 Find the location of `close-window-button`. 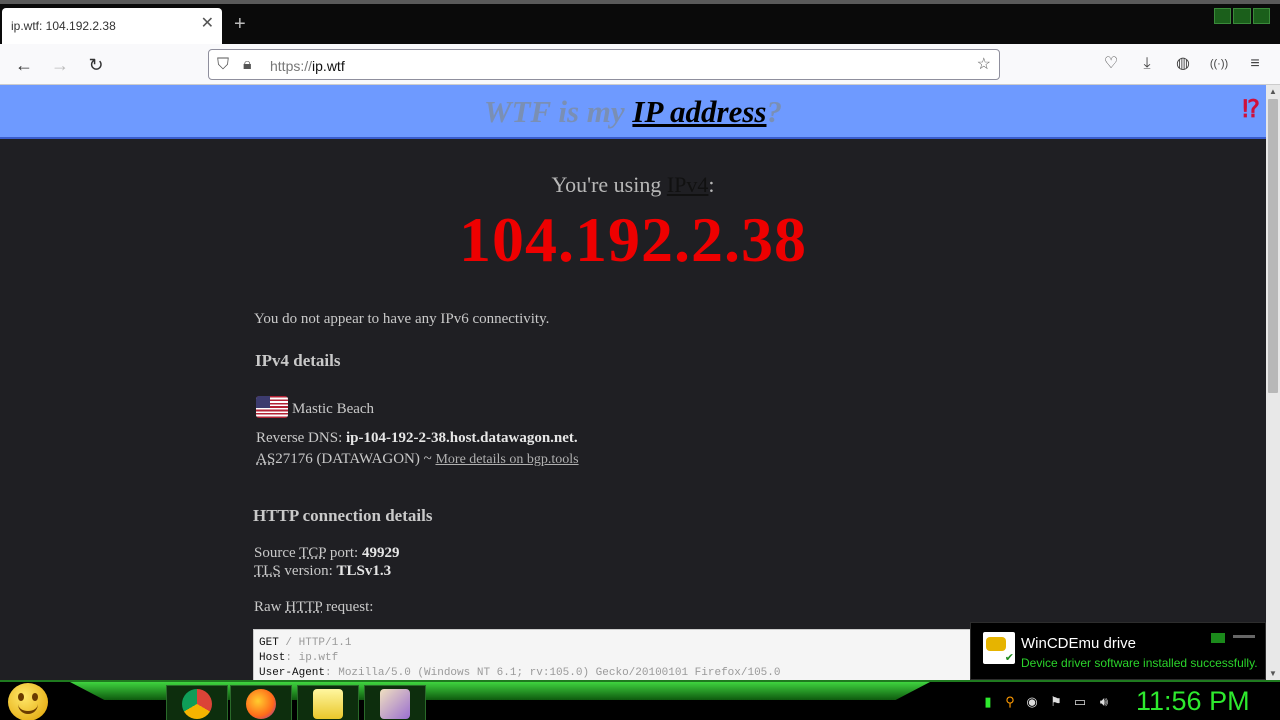

close-window-button is located at coordinates (1261, 16).